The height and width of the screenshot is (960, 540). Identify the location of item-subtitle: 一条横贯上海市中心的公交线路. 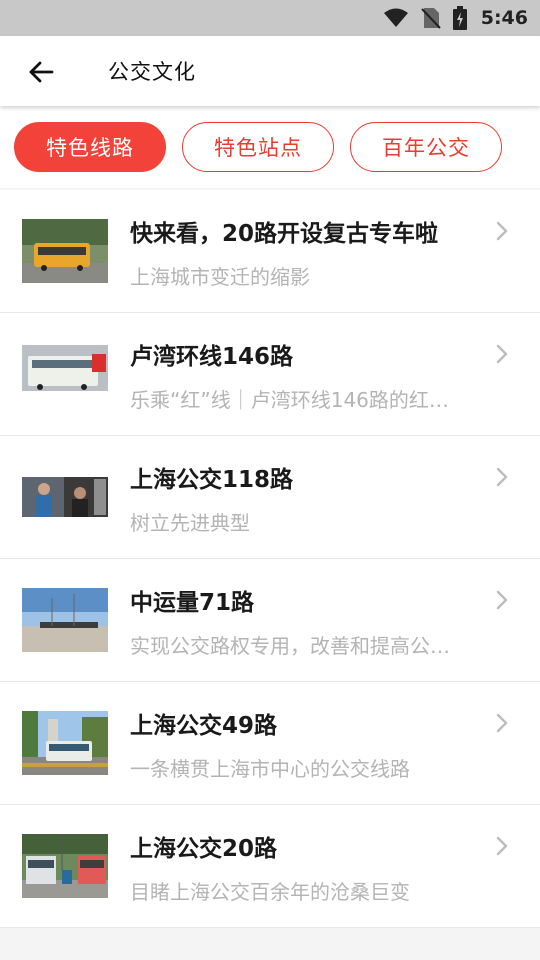
(270, 769).